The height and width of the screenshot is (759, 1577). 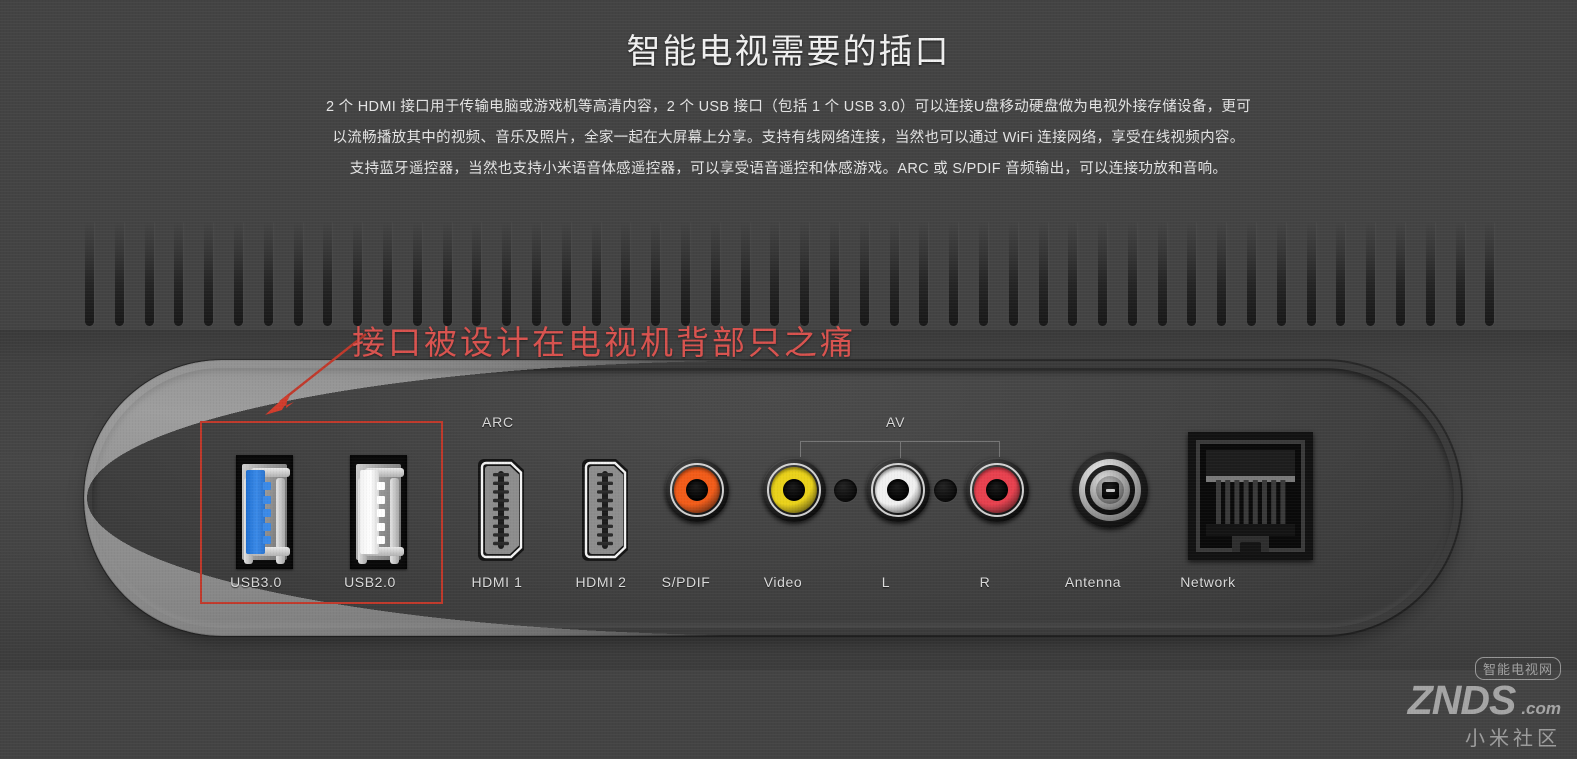 What do you see at coordinates (945, 490) in the screenshot?
I see `dot-right-hole` at bounding box center [945, 490].